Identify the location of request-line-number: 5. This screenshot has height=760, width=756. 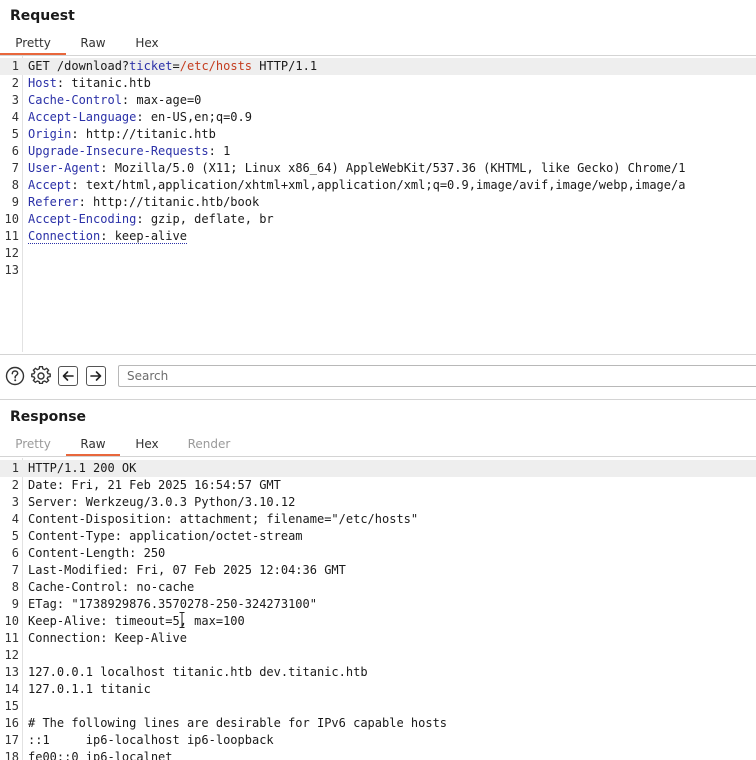
(15, 134).